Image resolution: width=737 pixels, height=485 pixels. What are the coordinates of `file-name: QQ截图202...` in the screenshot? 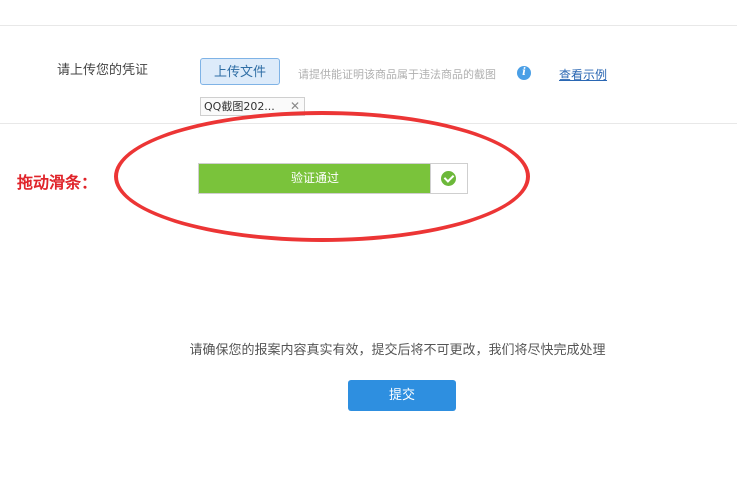 It's located at (239, 106).